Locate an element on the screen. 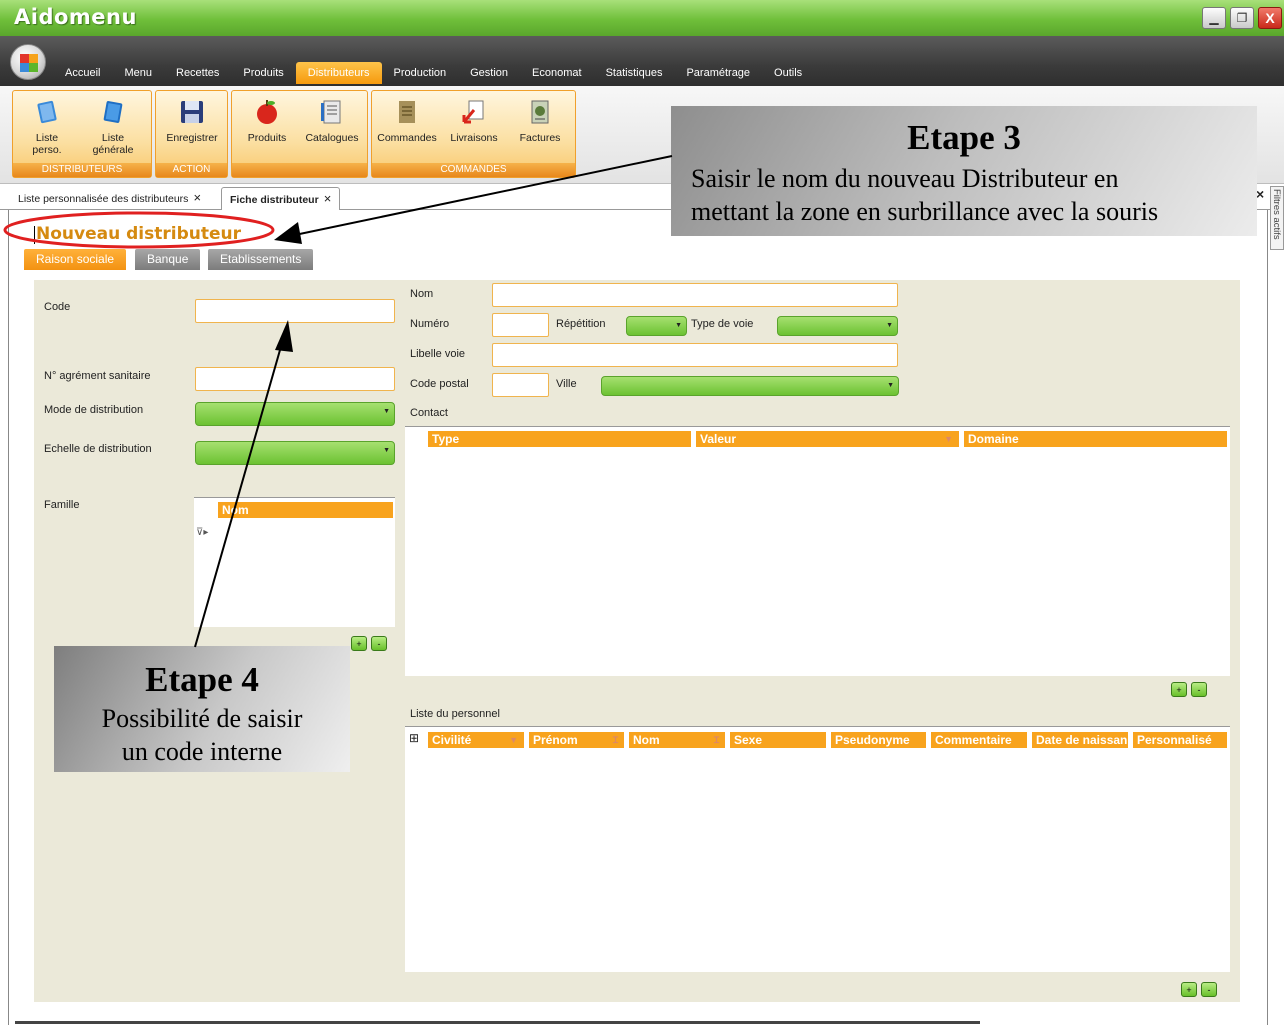 This screenshot has height=1025, width=1284. catalogues-button: Catalogues is located at coordinates (332, 118).